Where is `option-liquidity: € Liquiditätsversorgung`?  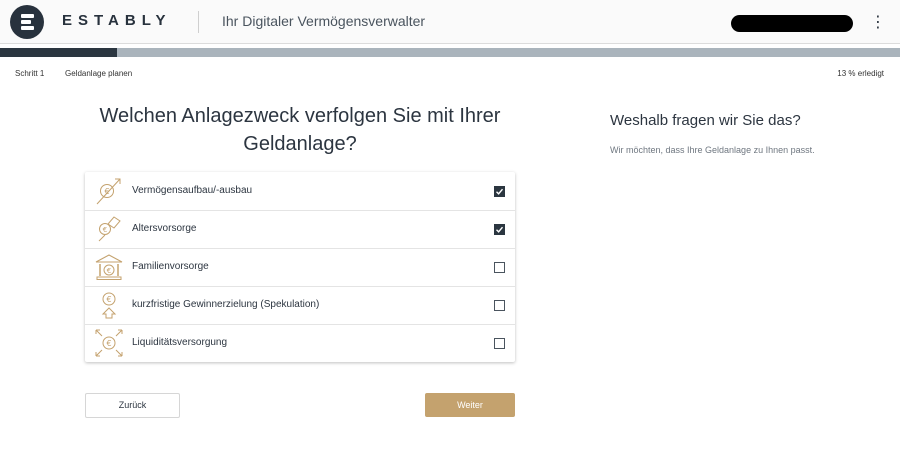 option-liquidity: € Liquiditätsversorgung is located at coordinates (300, 343).